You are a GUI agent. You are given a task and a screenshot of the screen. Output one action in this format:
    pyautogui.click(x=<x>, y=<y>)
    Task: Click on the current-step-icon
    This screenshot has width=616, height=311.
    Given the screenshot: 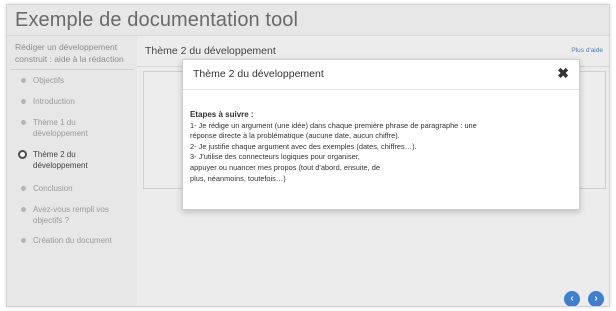 What is the action you would take?
    pyautogui.click(x=22, y=154)
    